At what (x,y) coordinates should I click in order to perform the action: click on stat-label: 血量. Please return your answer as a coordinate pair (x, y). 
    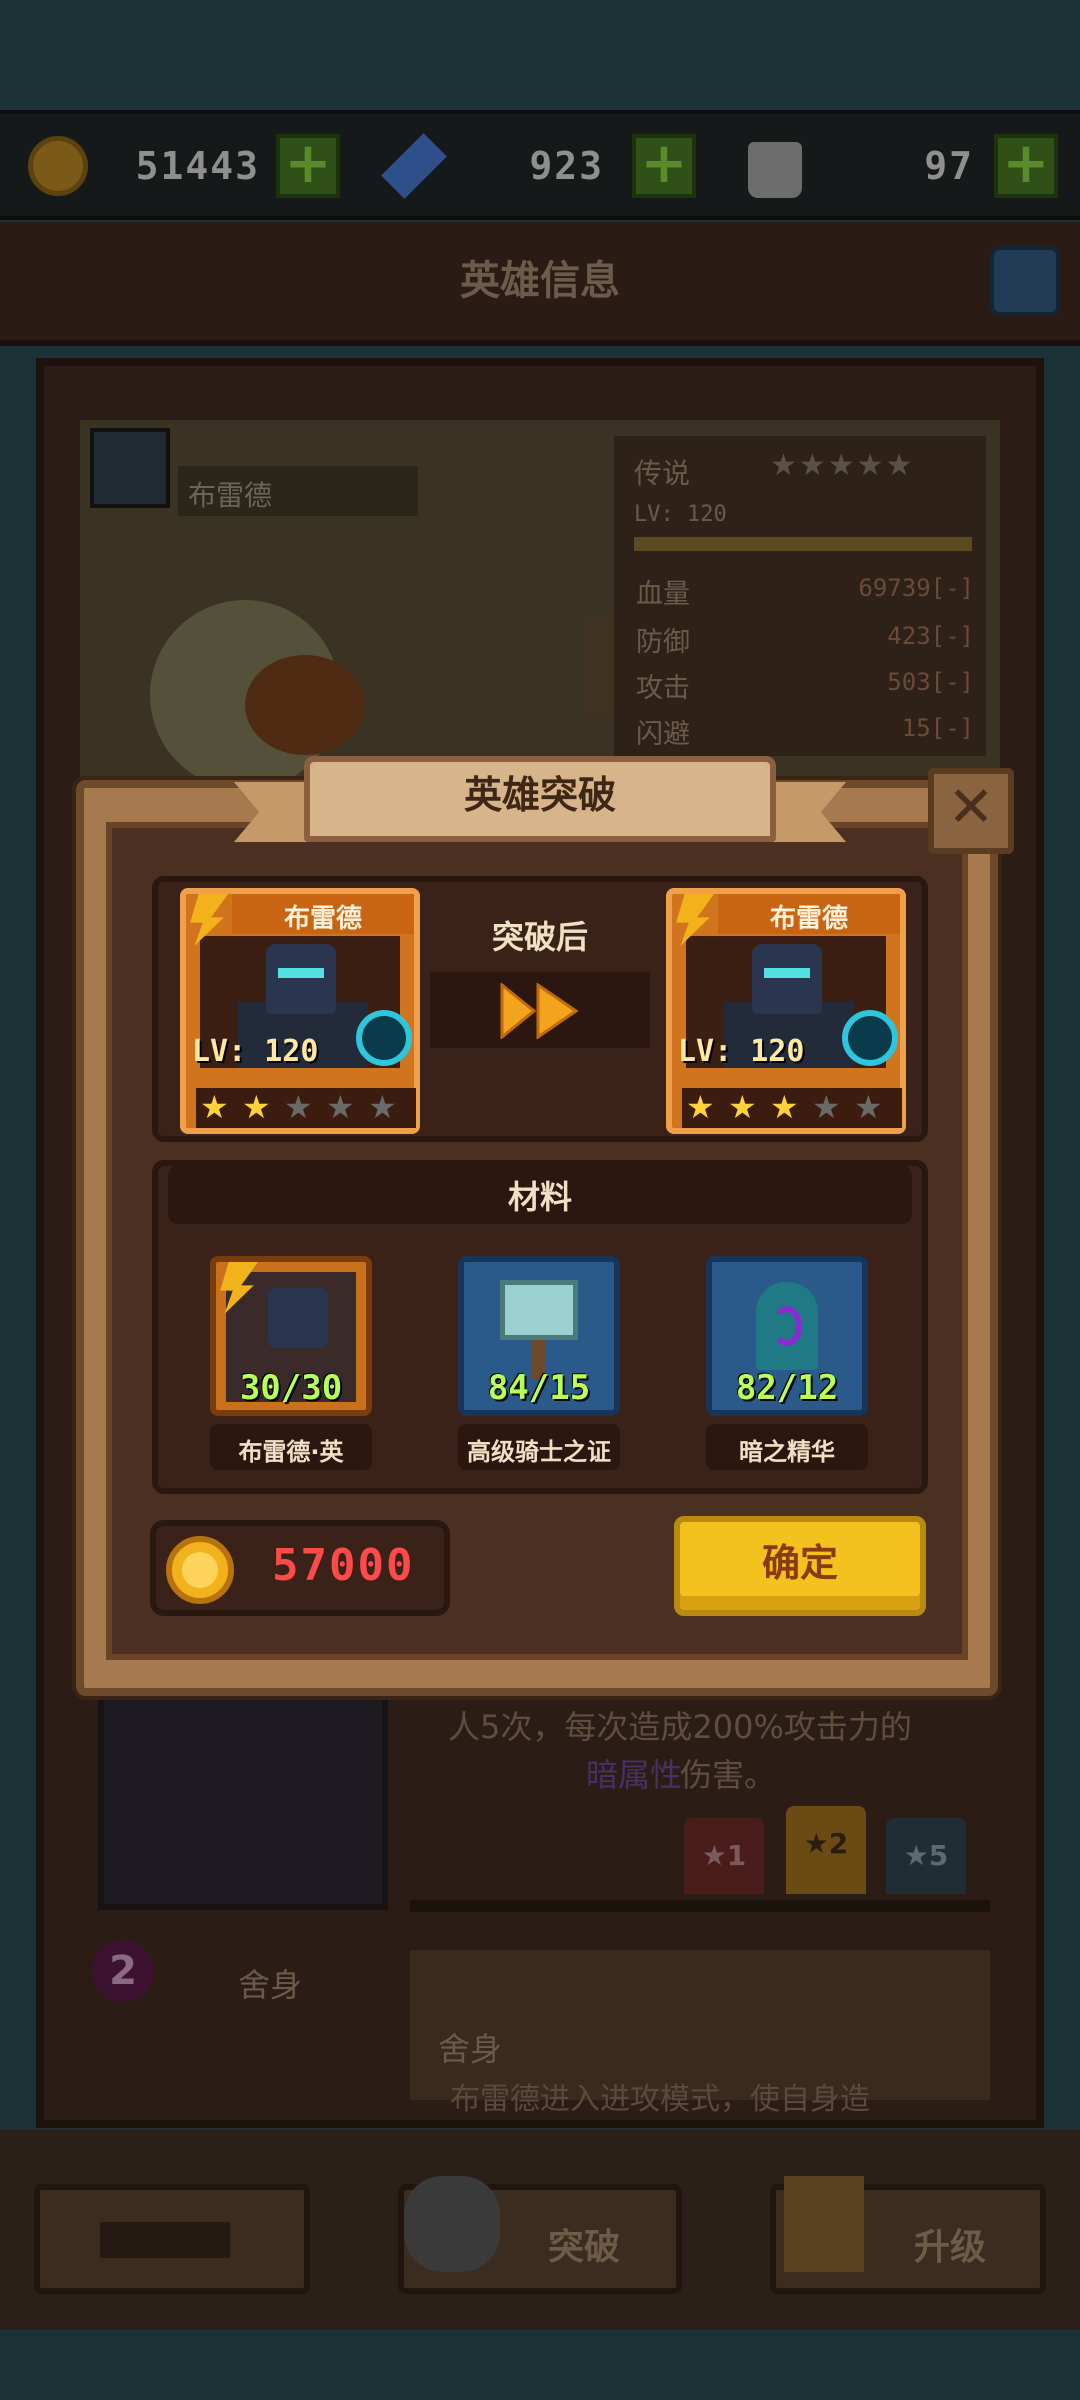
    Looking at the image, I should click on (663, 594).